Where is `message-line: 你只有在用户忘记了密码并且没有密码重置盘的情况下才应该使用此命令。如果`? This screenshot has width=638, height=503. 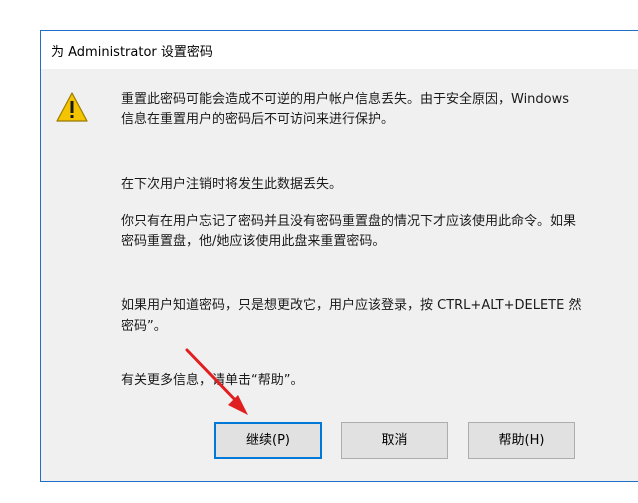
message-line: 你只有在用户忘记了密码并且没有密码重置盘的情况下才应该使用此命令。如果 is located at coordinates (349, 221).